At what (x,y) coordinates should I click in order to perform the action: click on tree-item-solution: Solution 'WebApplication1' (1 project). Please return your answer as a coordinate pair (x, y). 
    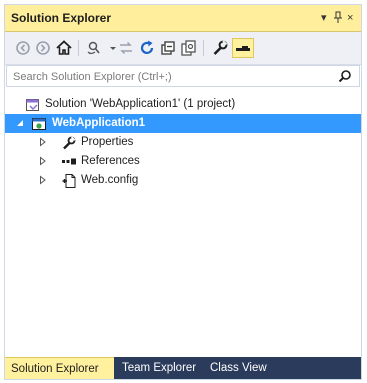
    Looking at the image, I should click on (183, 104).